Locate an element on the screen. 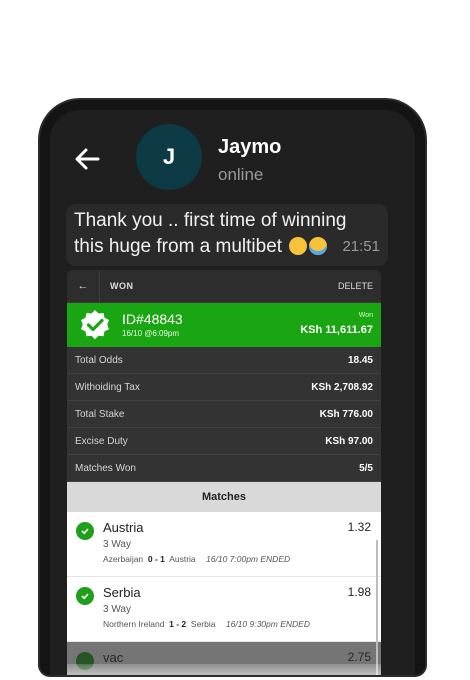  match-info: 16/10 9:30pm ENDED is located at coordinates (267, 624).